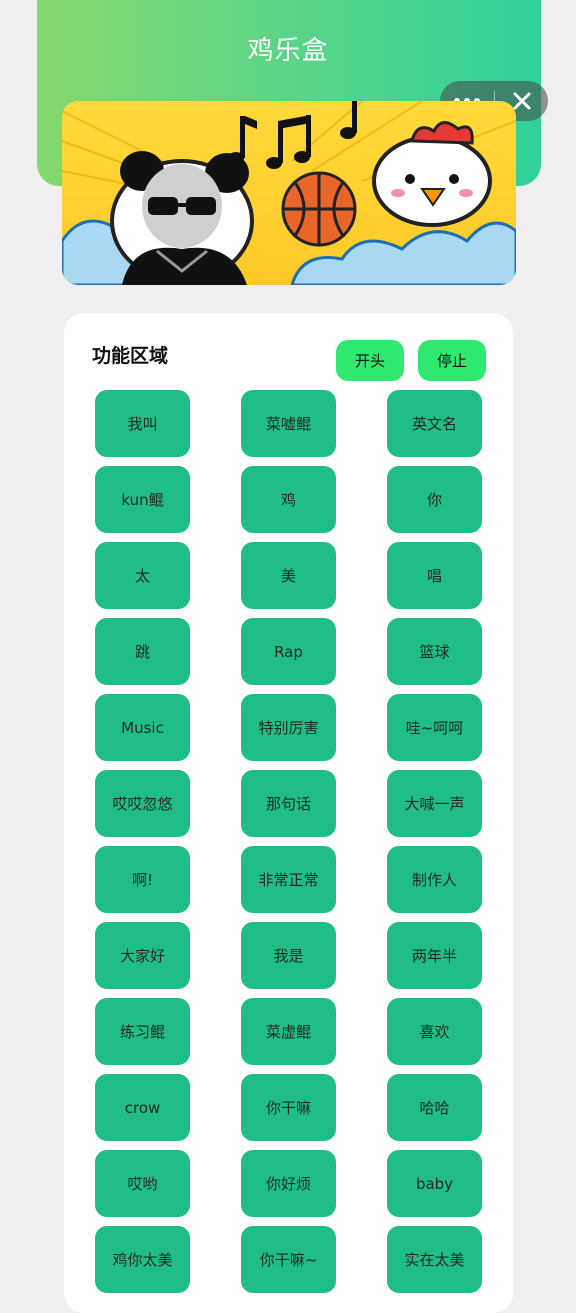 The height and width of the screenshot is (1313, 576). I want to click on banner-image, so click(289, 193).